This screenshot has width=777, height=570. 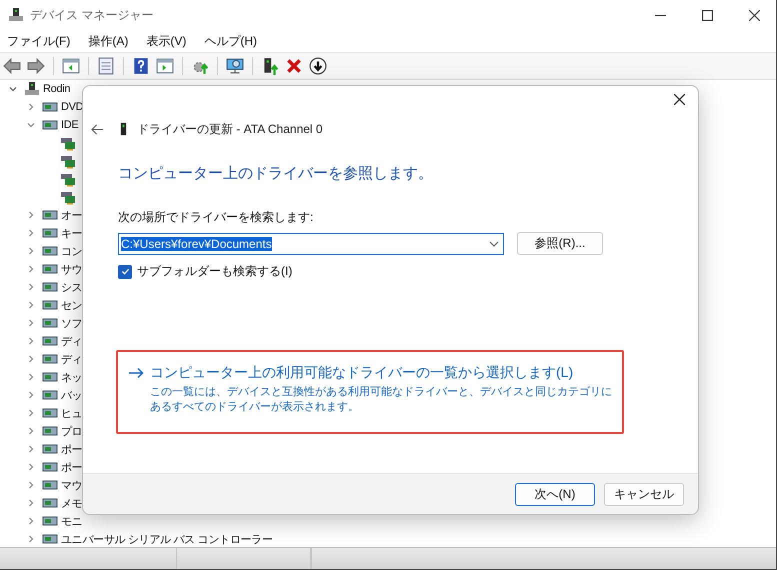 I want to click on menu-item: ファイル(F), so click(x=38, y=41).